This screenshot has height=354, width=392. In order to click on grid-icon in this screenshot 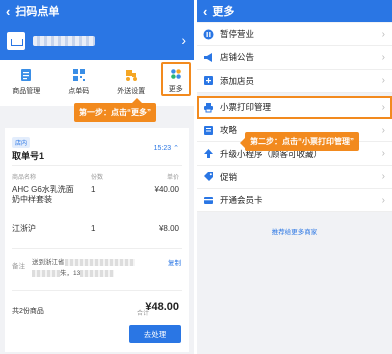, I will do `click(175, 74)`.